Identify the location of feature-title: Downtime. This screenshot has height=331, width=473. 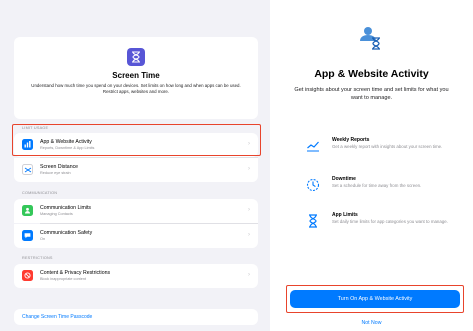
(344, 179).